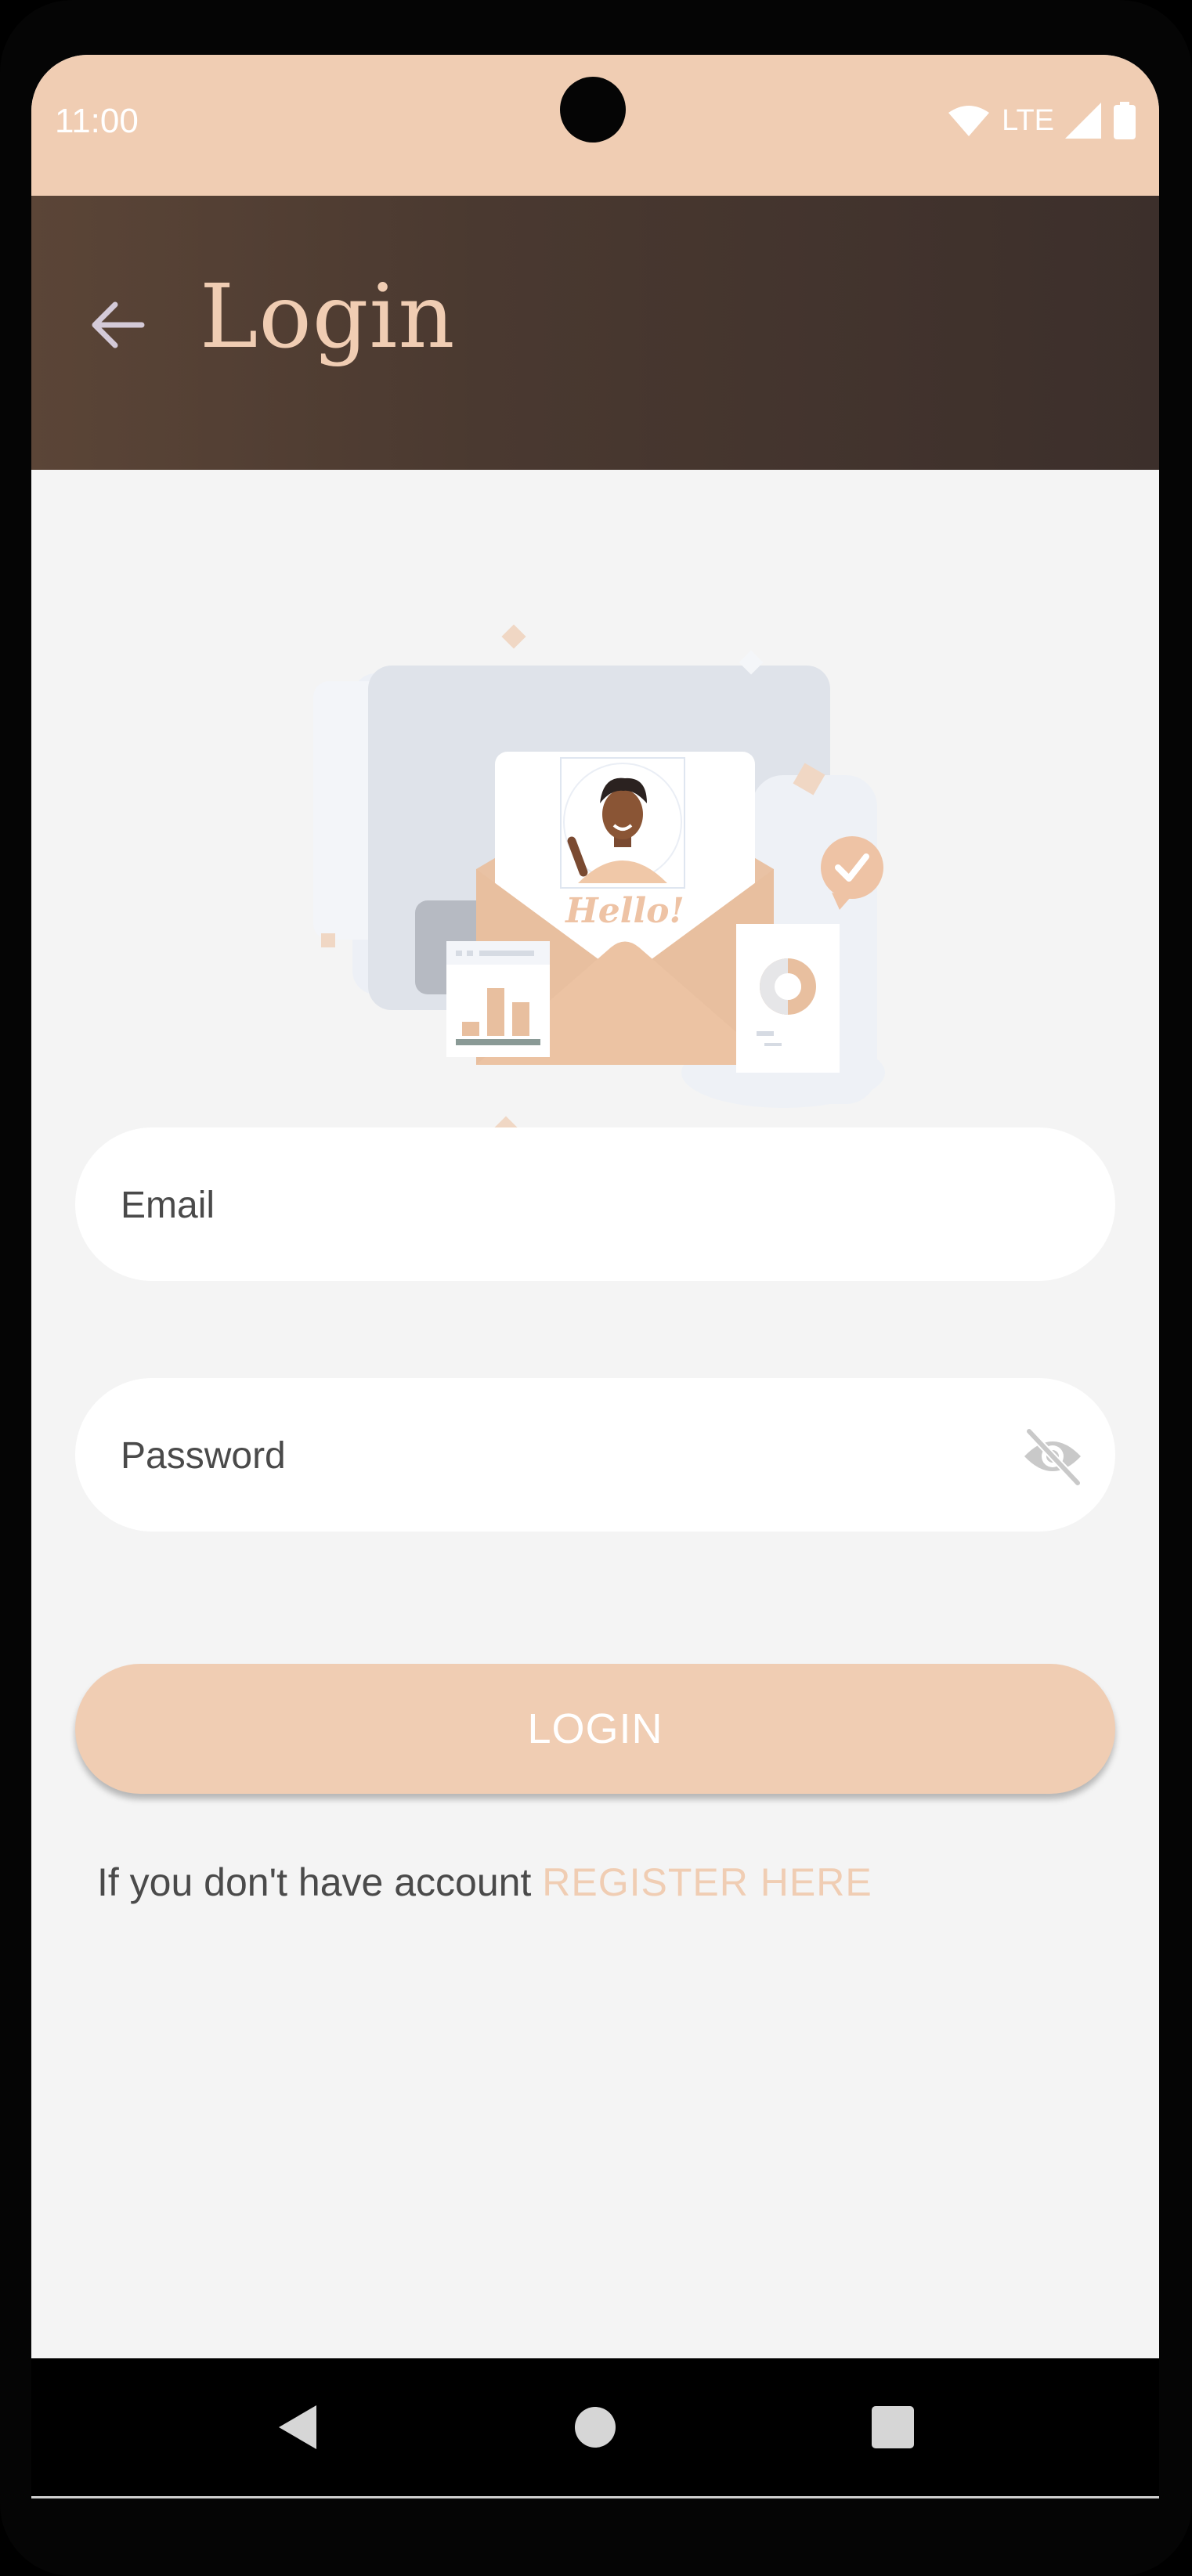  Describe the element at coordinates (97, 121) in the screenshot. I see `status-time: 11:00` at that location.